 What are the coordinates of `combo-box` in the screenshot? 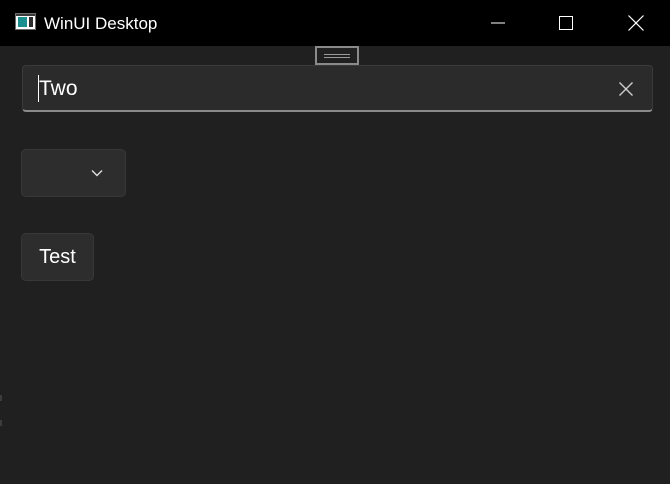 It's located at (73, 173).